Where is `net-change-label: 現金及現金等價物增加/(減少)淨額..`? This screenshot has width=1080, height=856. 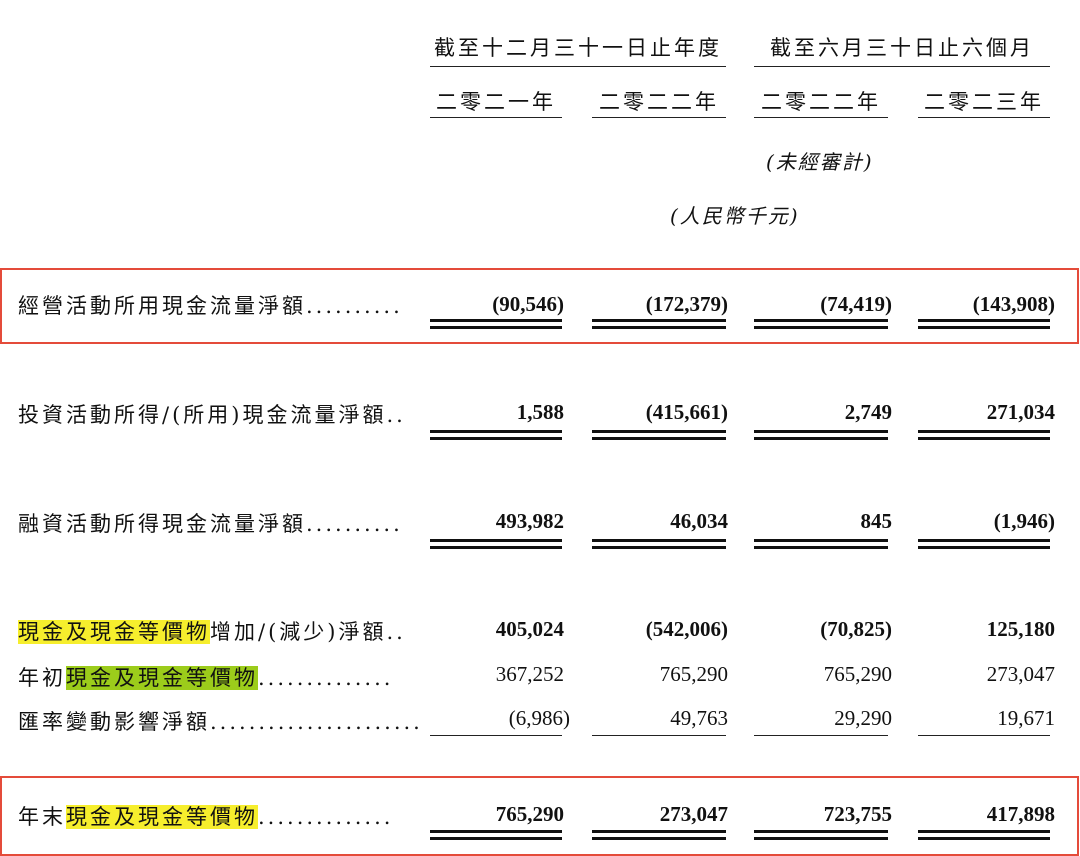 net-change-label: 現金及現金等價物增加/(減少)淨額.. is located at coordinates (212, 631).